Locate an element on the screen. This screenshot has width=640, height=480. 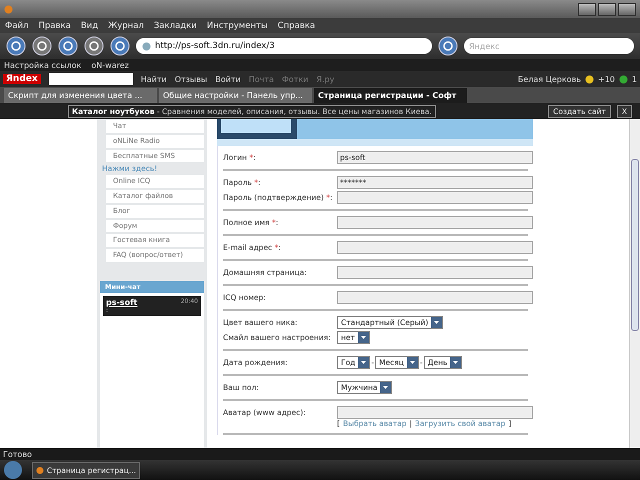
menu-item: Правка is located at coordinates (54, 25).